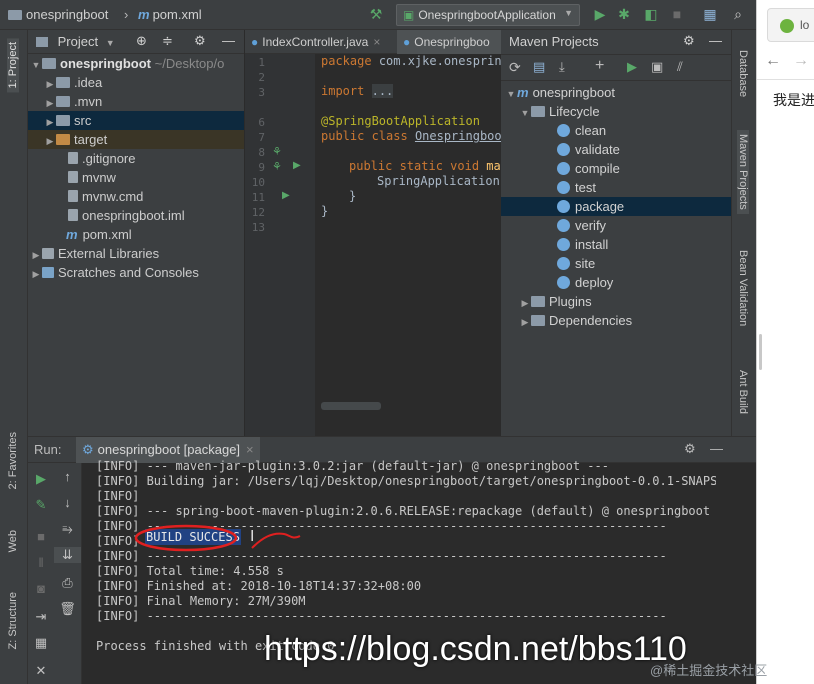 The width and height of the screenshot is (814, 684). What do you see at coordinates (743, 392) in the screenshot?
I see `tool-tab-ant-build: Ant Build` at bounding box center [743, 392].